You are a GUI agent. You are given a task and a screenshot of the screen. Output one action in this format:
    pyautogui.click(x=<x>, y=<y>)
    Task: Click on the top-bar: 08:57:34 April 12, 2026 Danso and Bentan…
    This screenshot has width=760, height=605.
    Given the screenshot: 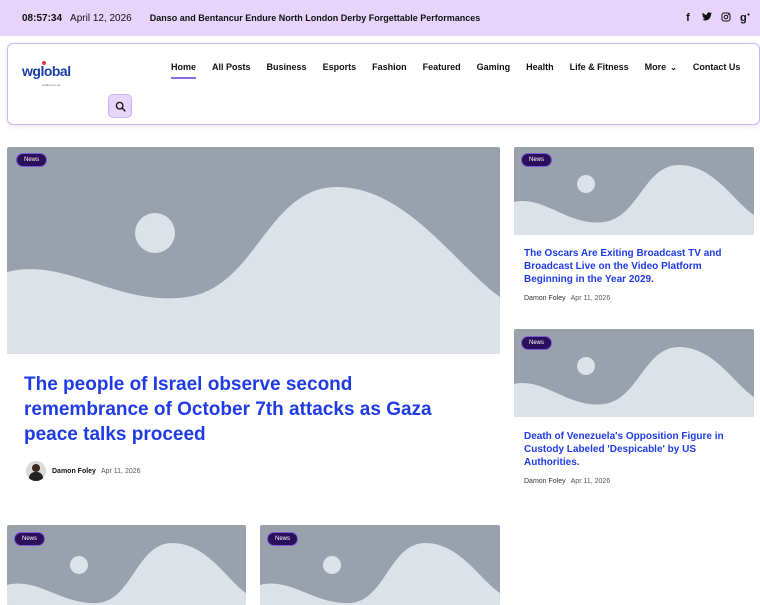 What is the action you would take?
    pyautogui.click(x=380, y=18)
    